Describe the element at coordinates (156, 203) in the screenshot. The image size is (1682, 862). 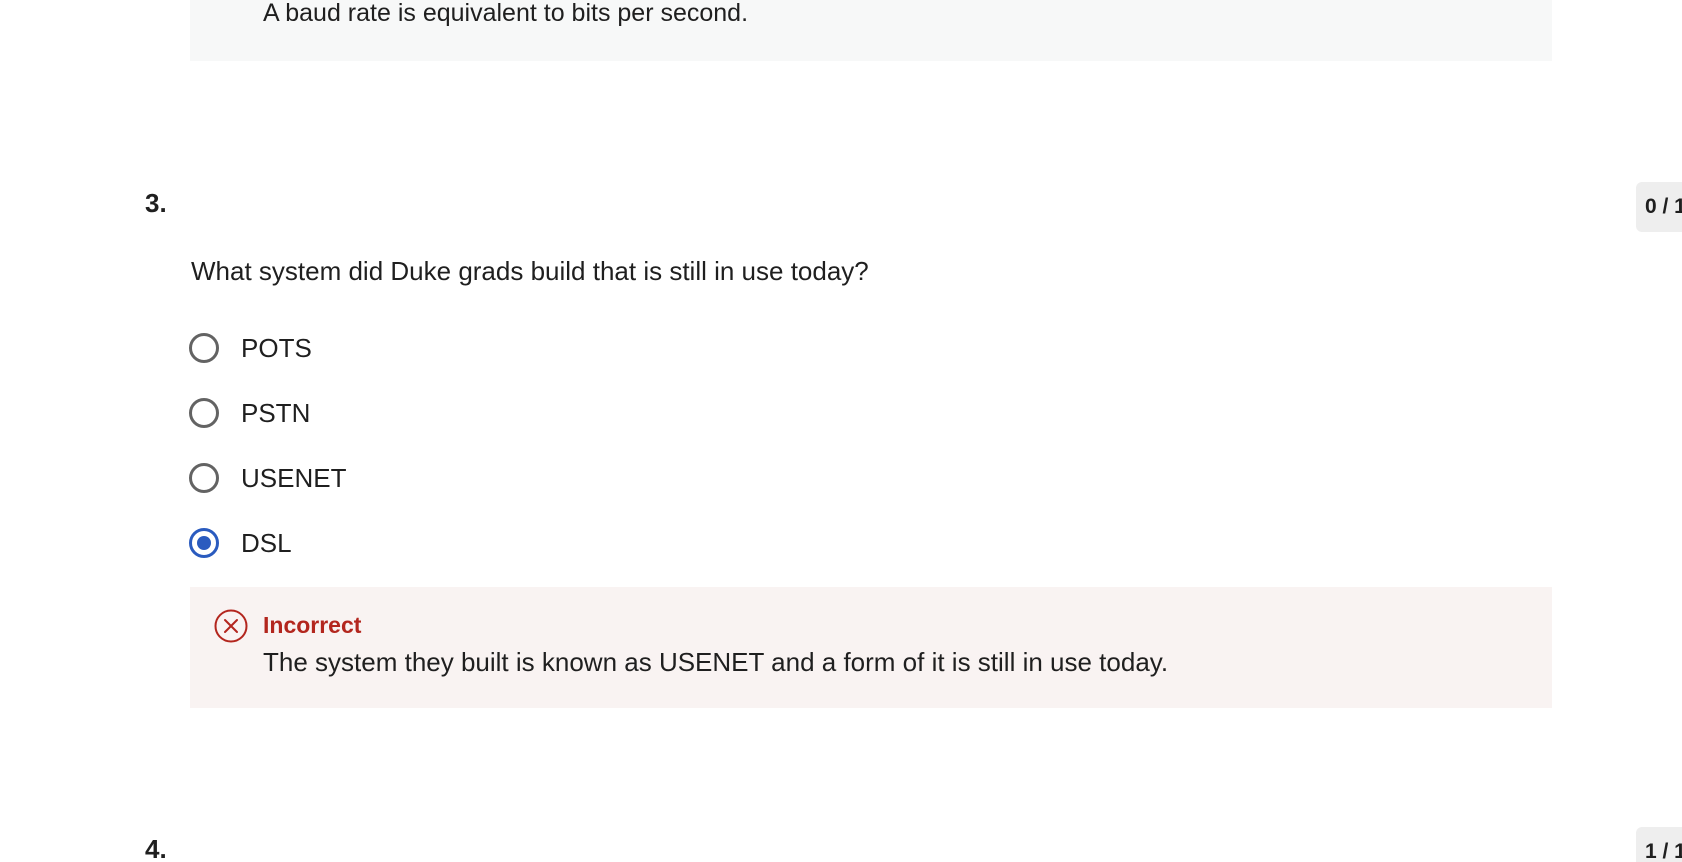
I see `question-number: 3.` at that location.